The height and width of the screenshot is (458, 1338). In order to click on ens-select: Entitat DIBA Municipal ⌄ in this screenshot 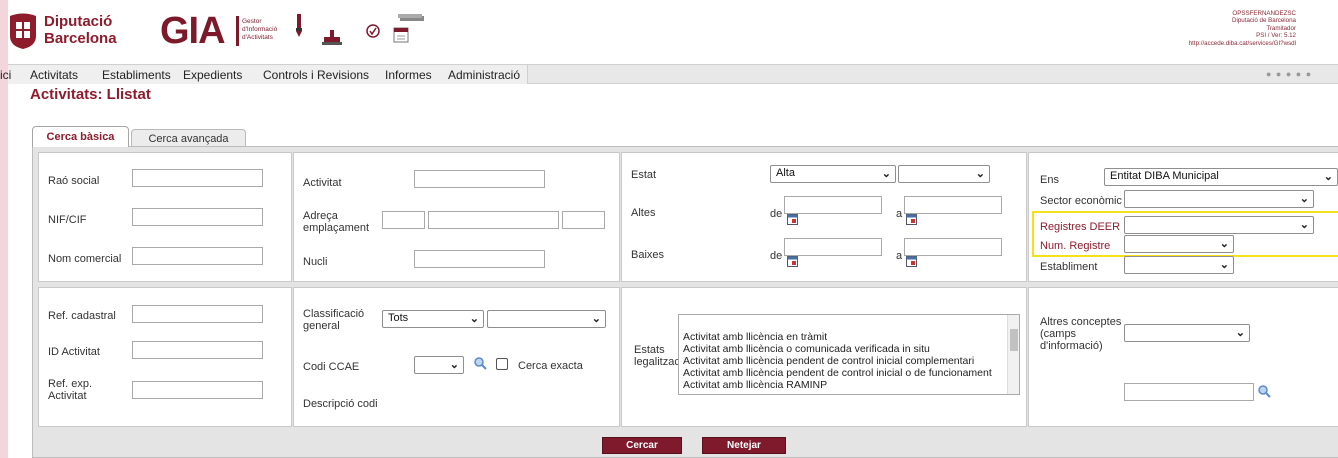, I will do `click(1221, 177)`.